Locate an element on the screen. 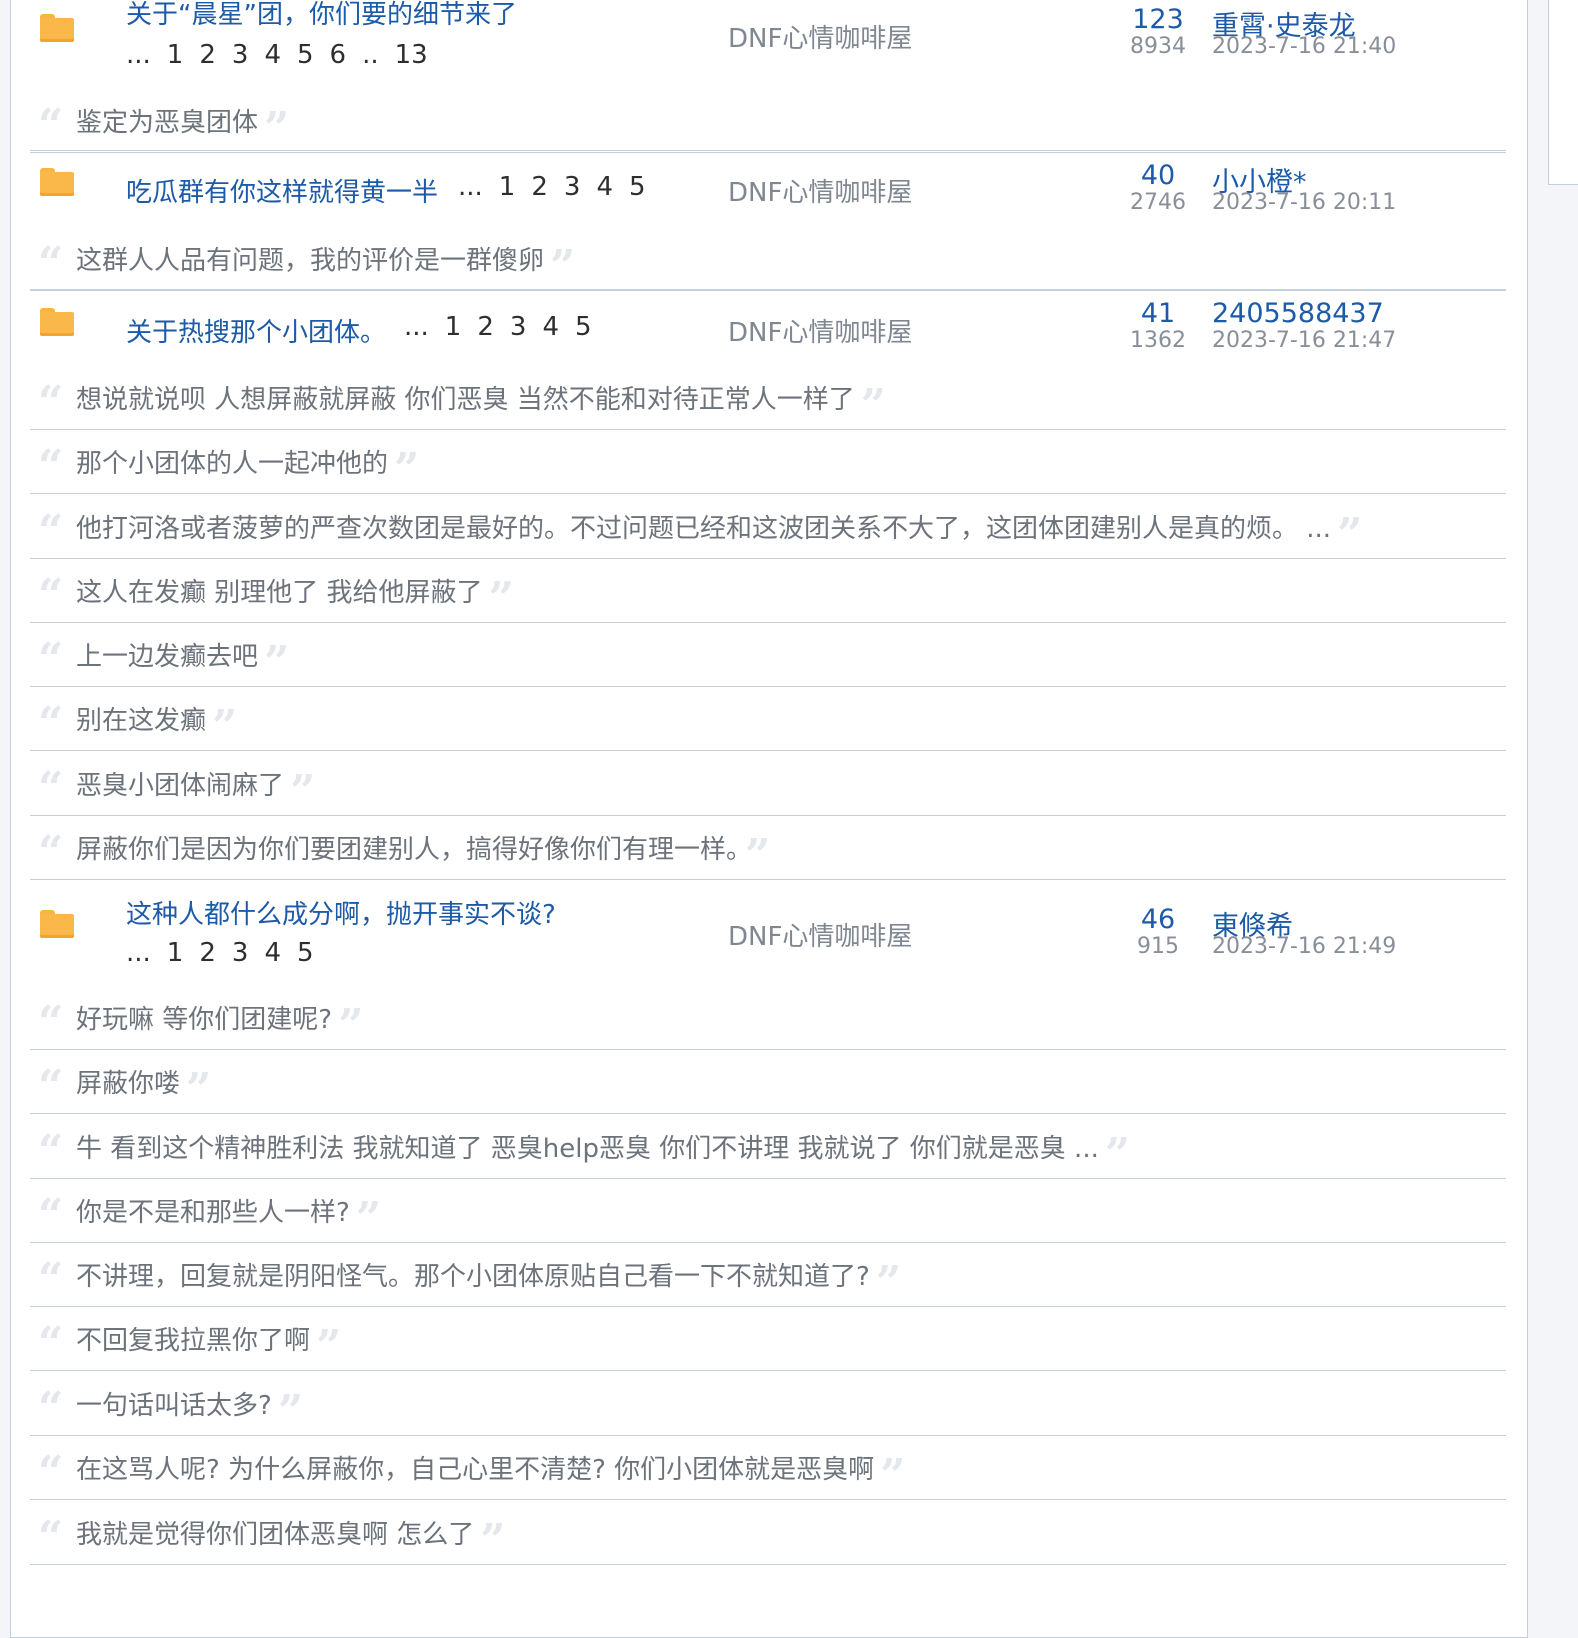 The image size is (1578, 1638). quote-row: “ 那个小团体的人一起冲他的” is located at coordinates (768, 461).